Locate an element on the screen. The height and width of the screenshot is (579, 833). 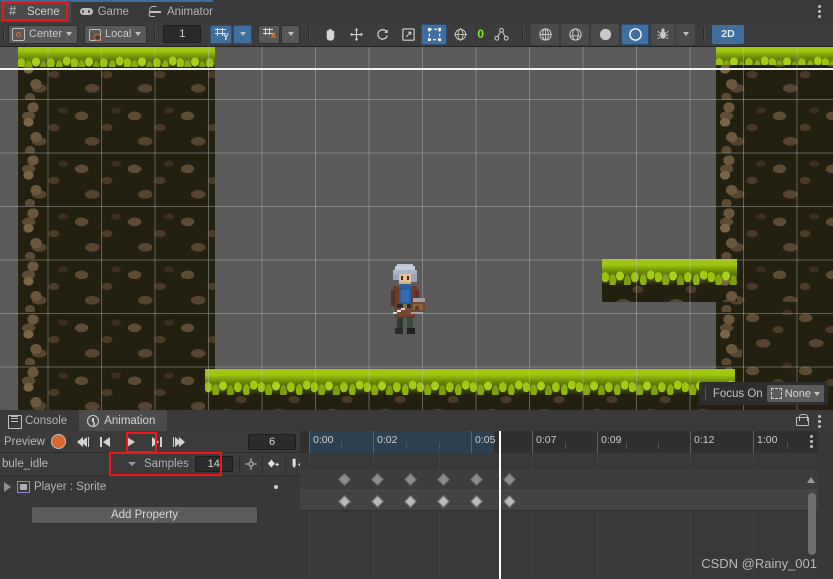
play-icon is located at coordinates (131, 442).